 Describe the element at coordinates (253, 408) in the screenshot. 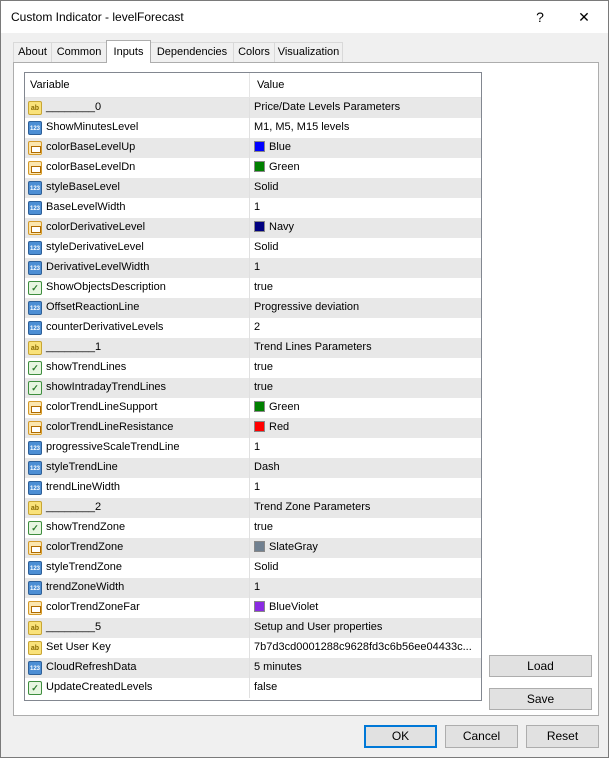

I see `grid-row: colorTrendLineSupport Green` at that location.